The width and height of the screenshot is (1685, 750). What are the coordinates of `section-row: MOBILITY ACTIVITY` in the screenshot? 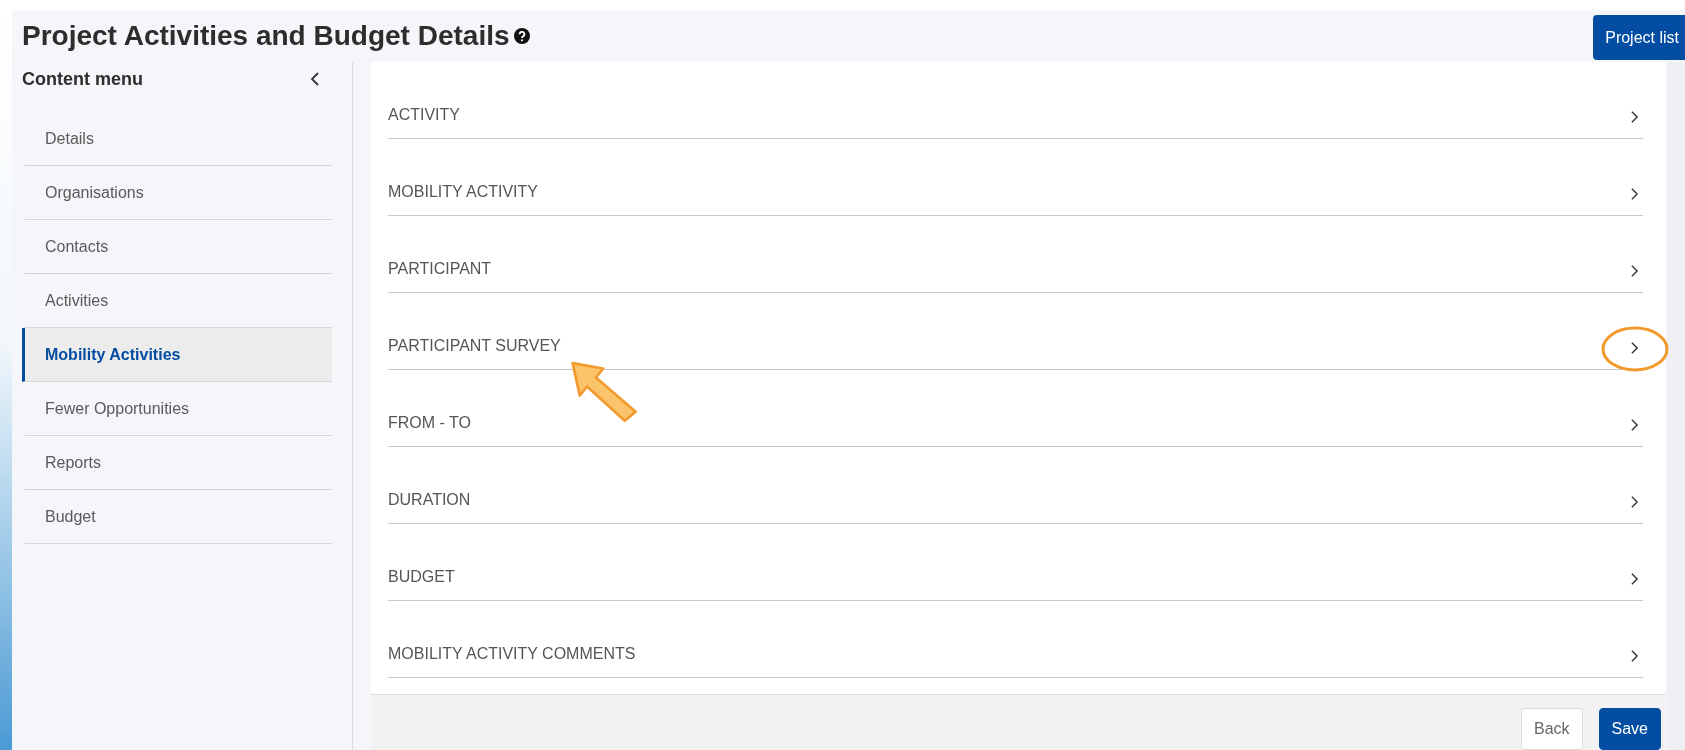 It's located at (1015, 177).